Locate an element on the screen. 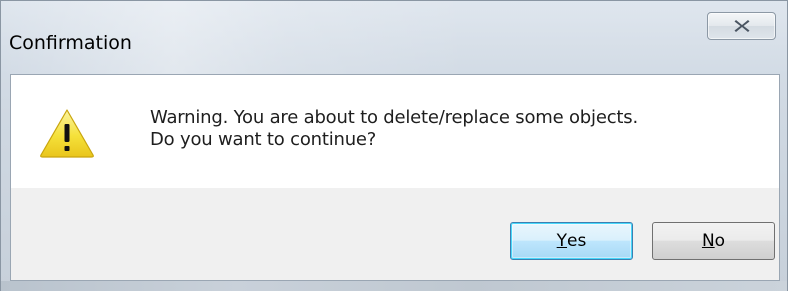 Image resolution: width=788 pixels, height=291 pixels. yes-mnemonic: Y is located at coordinates (562, 241).